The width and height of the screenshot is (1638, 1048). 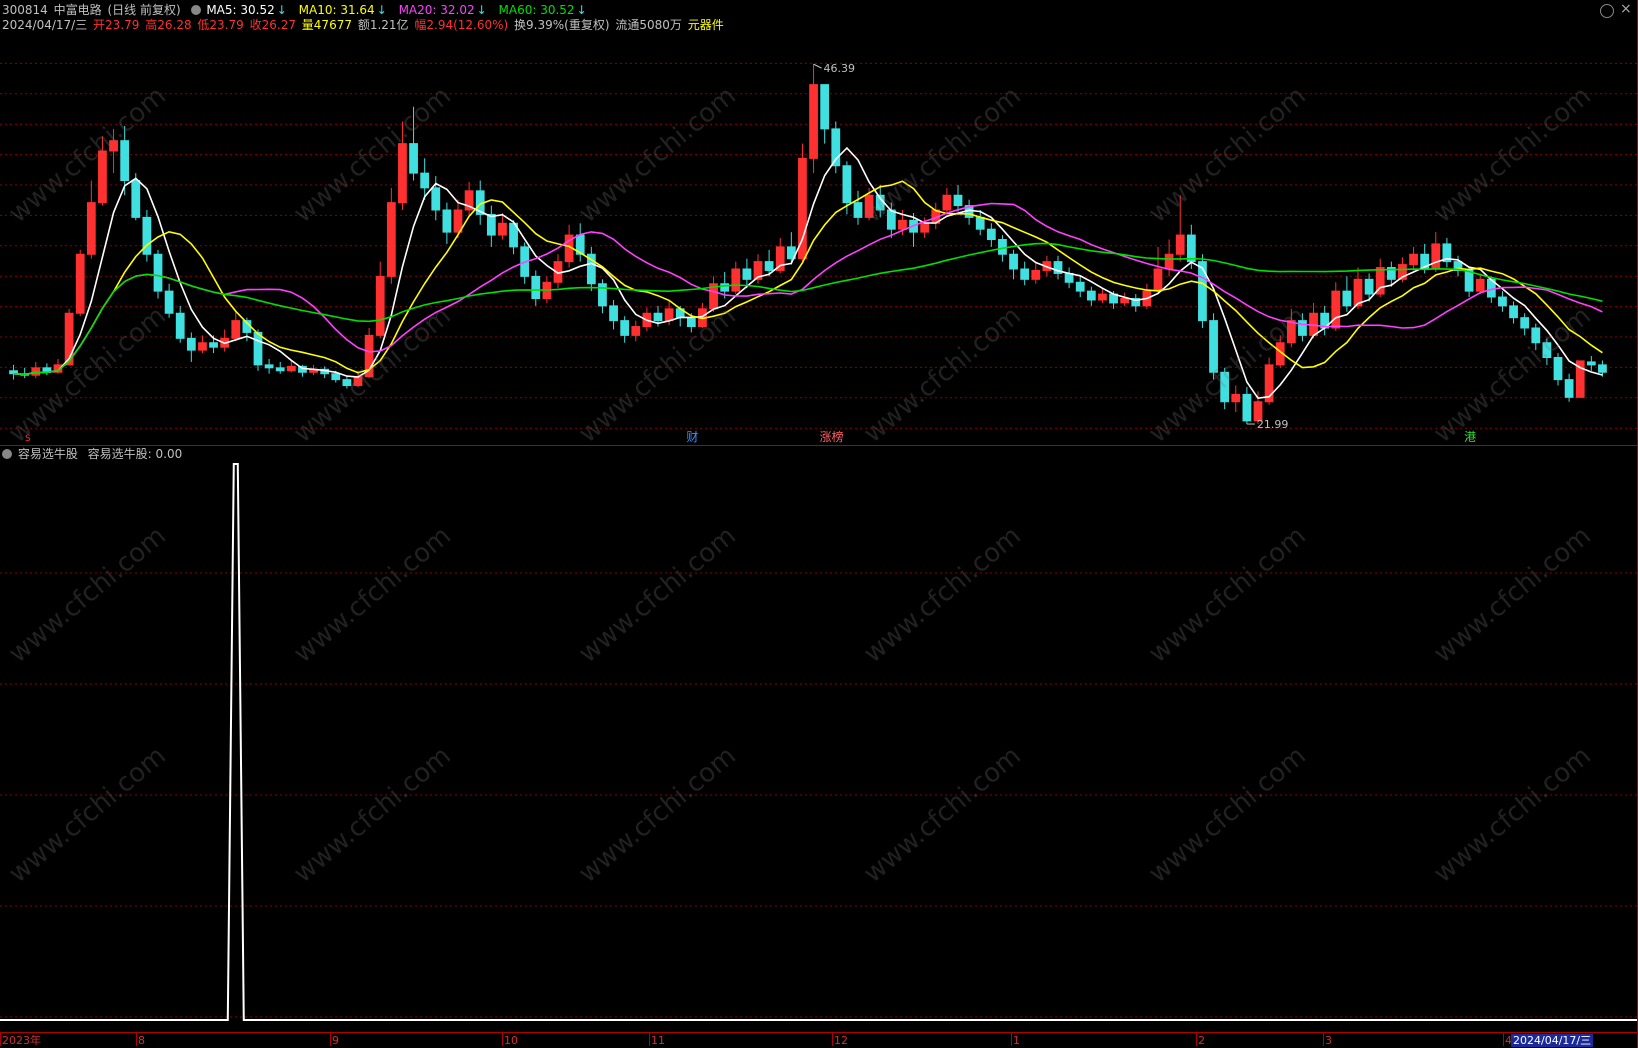 What do you see at coordinates (819, 445) in the screenshot?
I see `pane-divider` at bounding box center [819, 445].